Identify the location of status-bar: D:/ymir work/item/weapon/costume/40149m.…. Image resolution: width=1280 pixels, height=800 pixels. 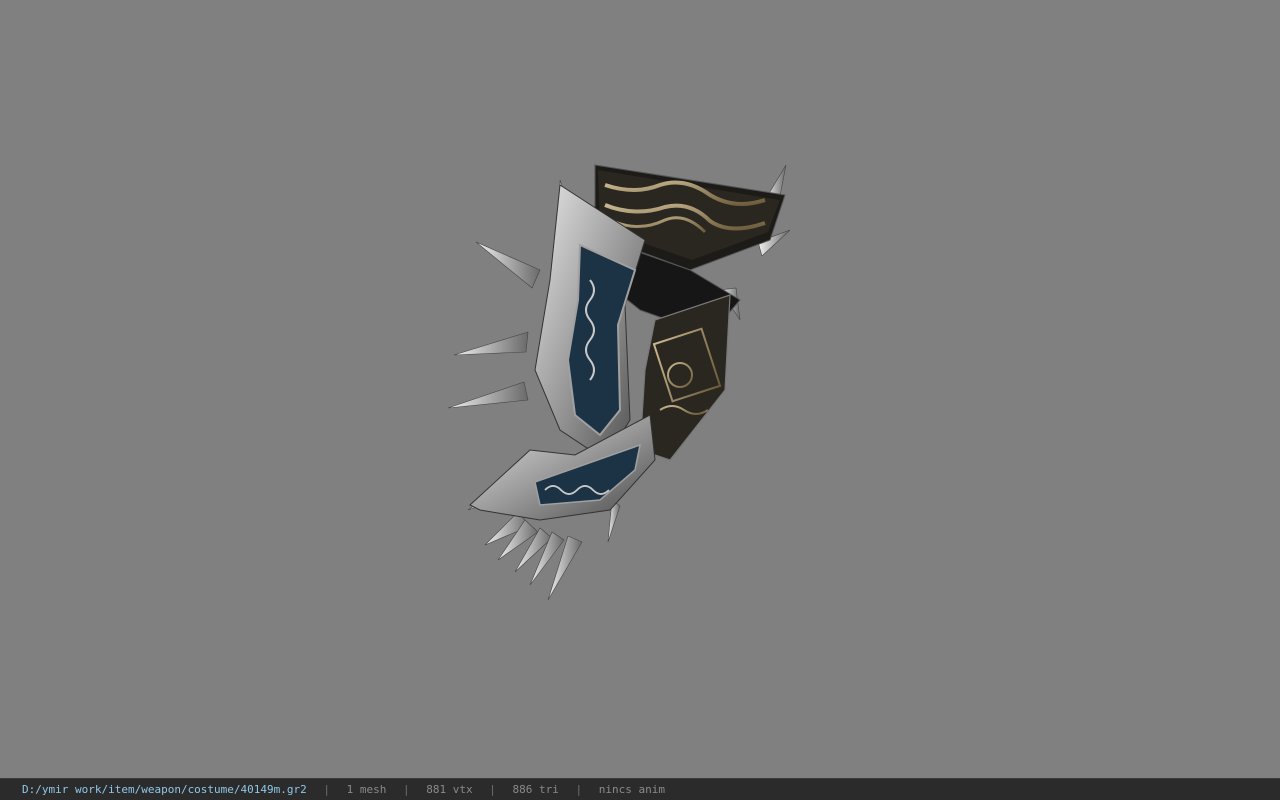
(640, 789).